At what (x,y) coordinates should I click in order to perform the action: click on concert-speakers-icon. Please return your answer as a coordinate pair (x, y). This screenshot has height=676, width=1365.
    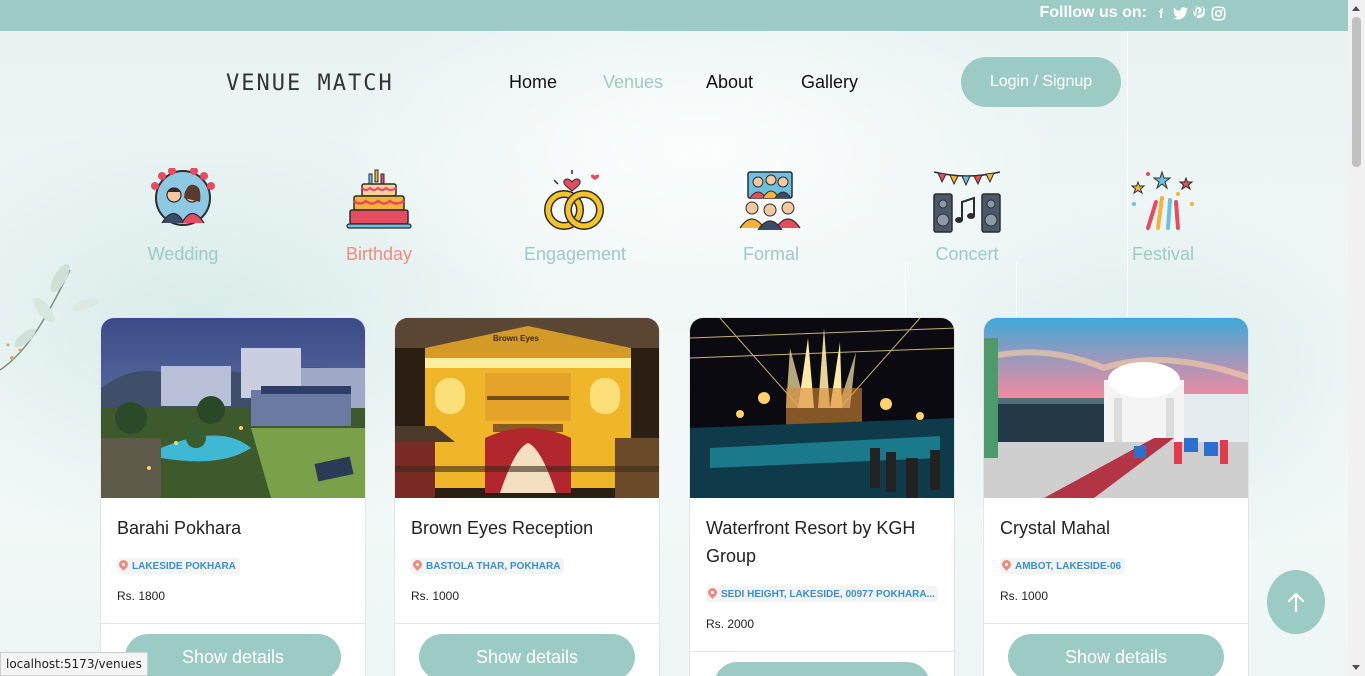
    Looking at the image, I should click on (967, 203).